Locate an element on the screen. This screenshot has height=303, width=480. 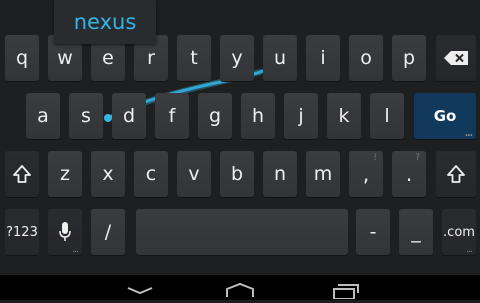
suggestion-word: nexus is located at coordinates (105, 22).